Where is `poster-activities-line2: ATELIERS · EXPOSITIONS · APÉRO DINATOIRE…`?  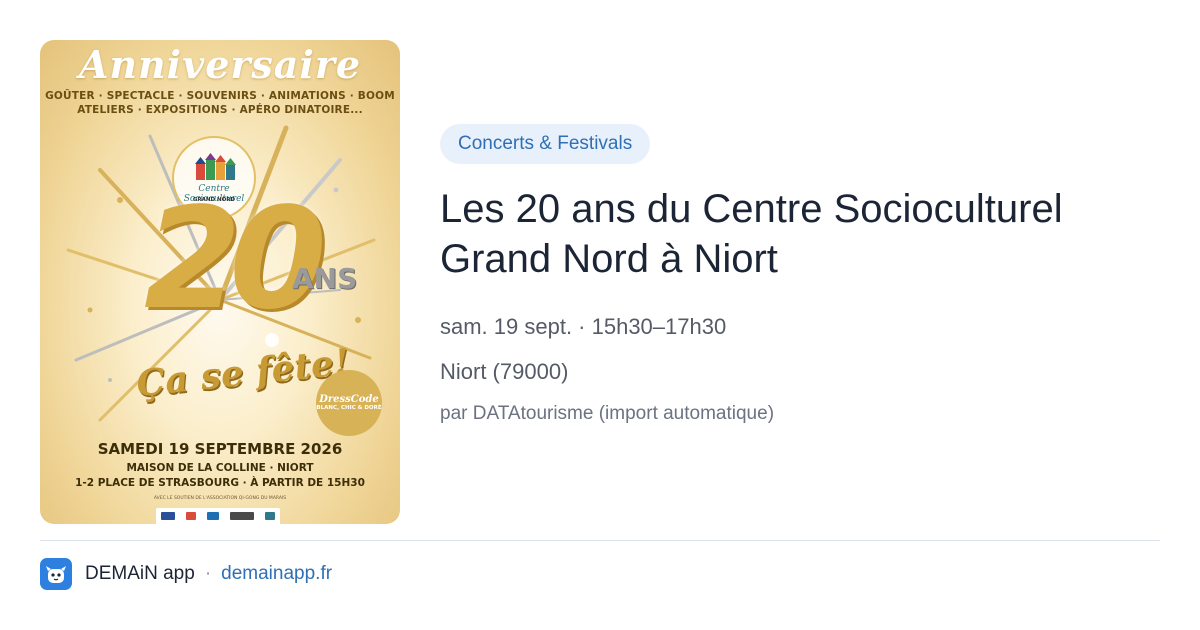
poster-activities-line2: ATELIERS · EXPOSITIONS · APÉRO DINATOIRE… is located at coordinates (220, 110).